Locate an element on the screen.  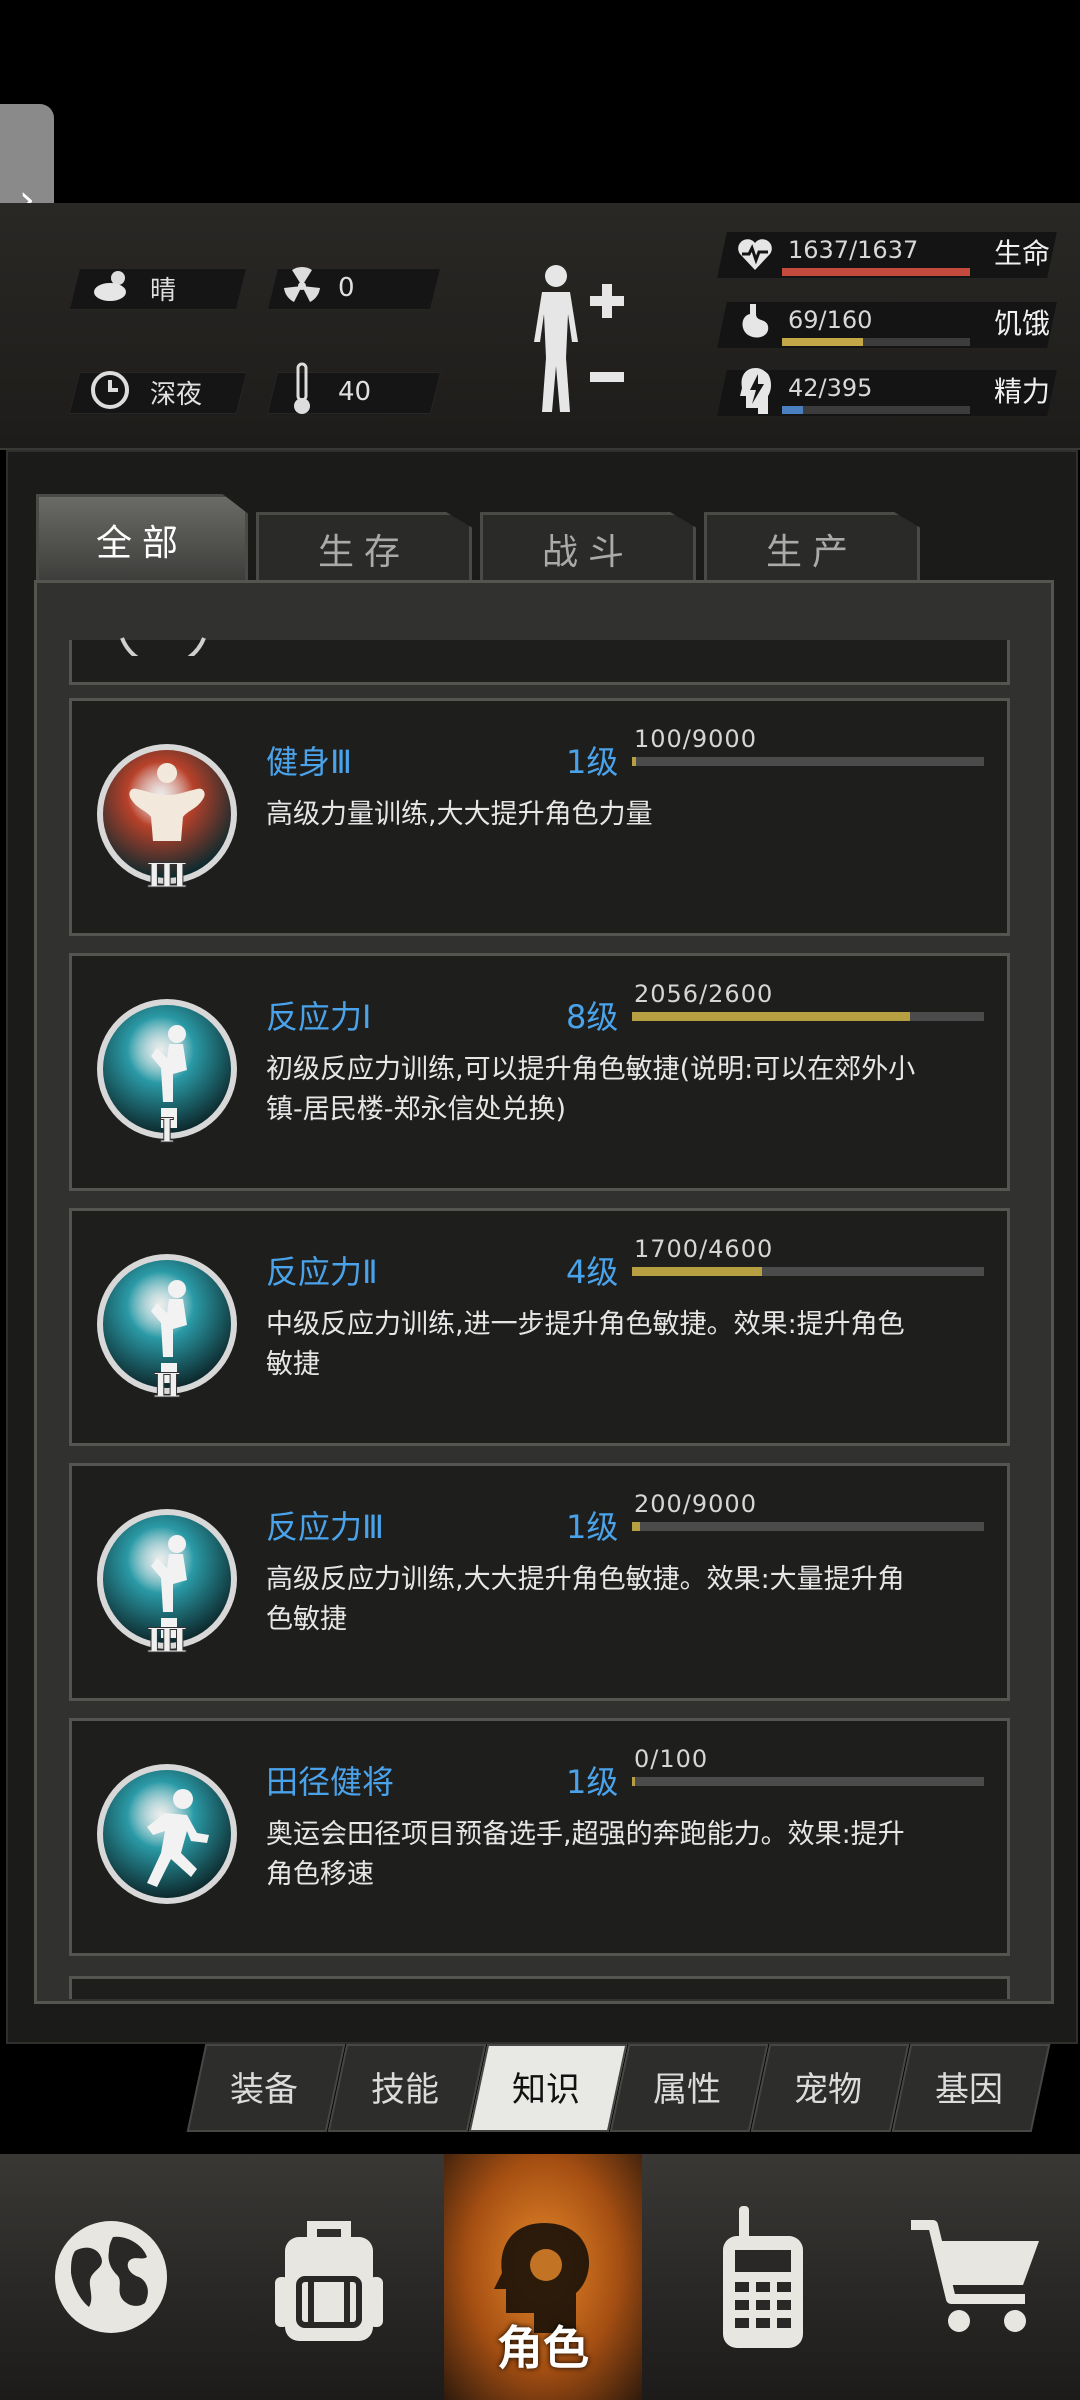
health-value: 1637/1637 is located at coordinates (853, 250).